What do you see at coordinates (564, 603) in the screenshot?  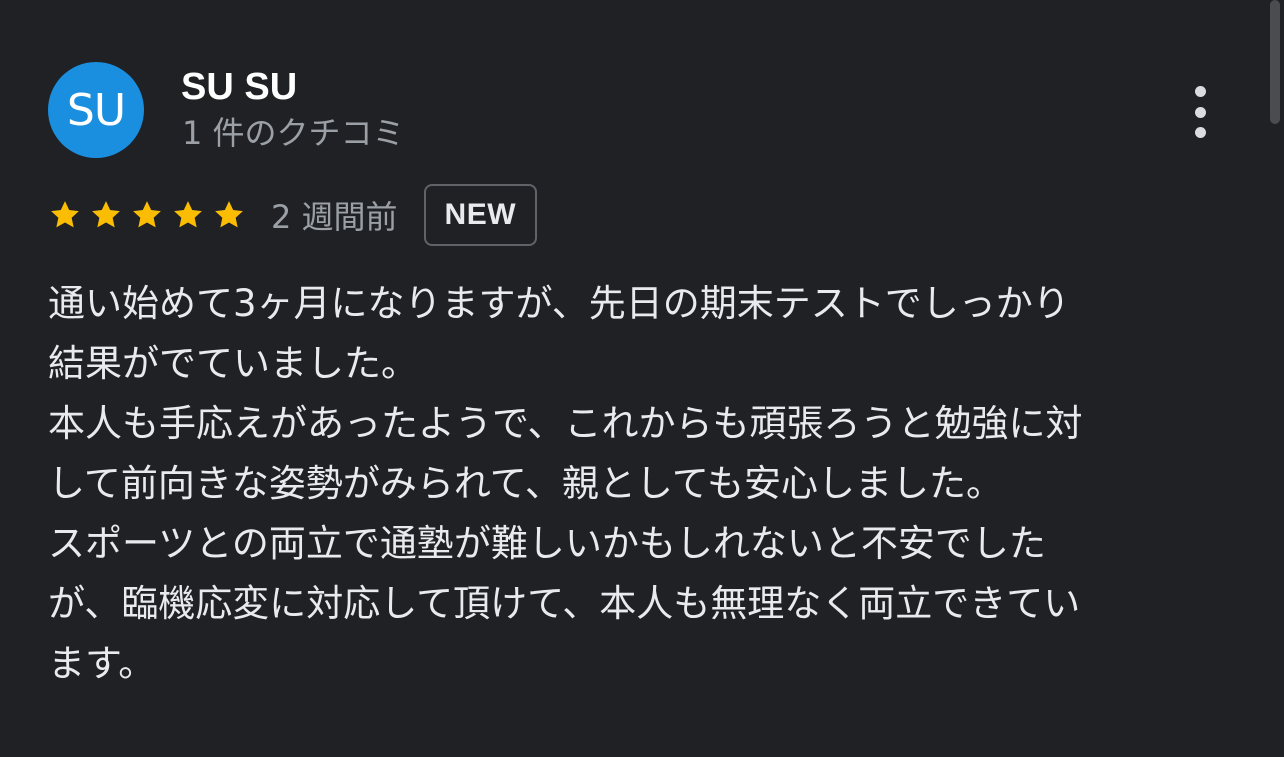 I see `review-text-line: が、臨機応変に対応して頂けて、本人も無理なく両立できてい` at bounding box center [564, 603].